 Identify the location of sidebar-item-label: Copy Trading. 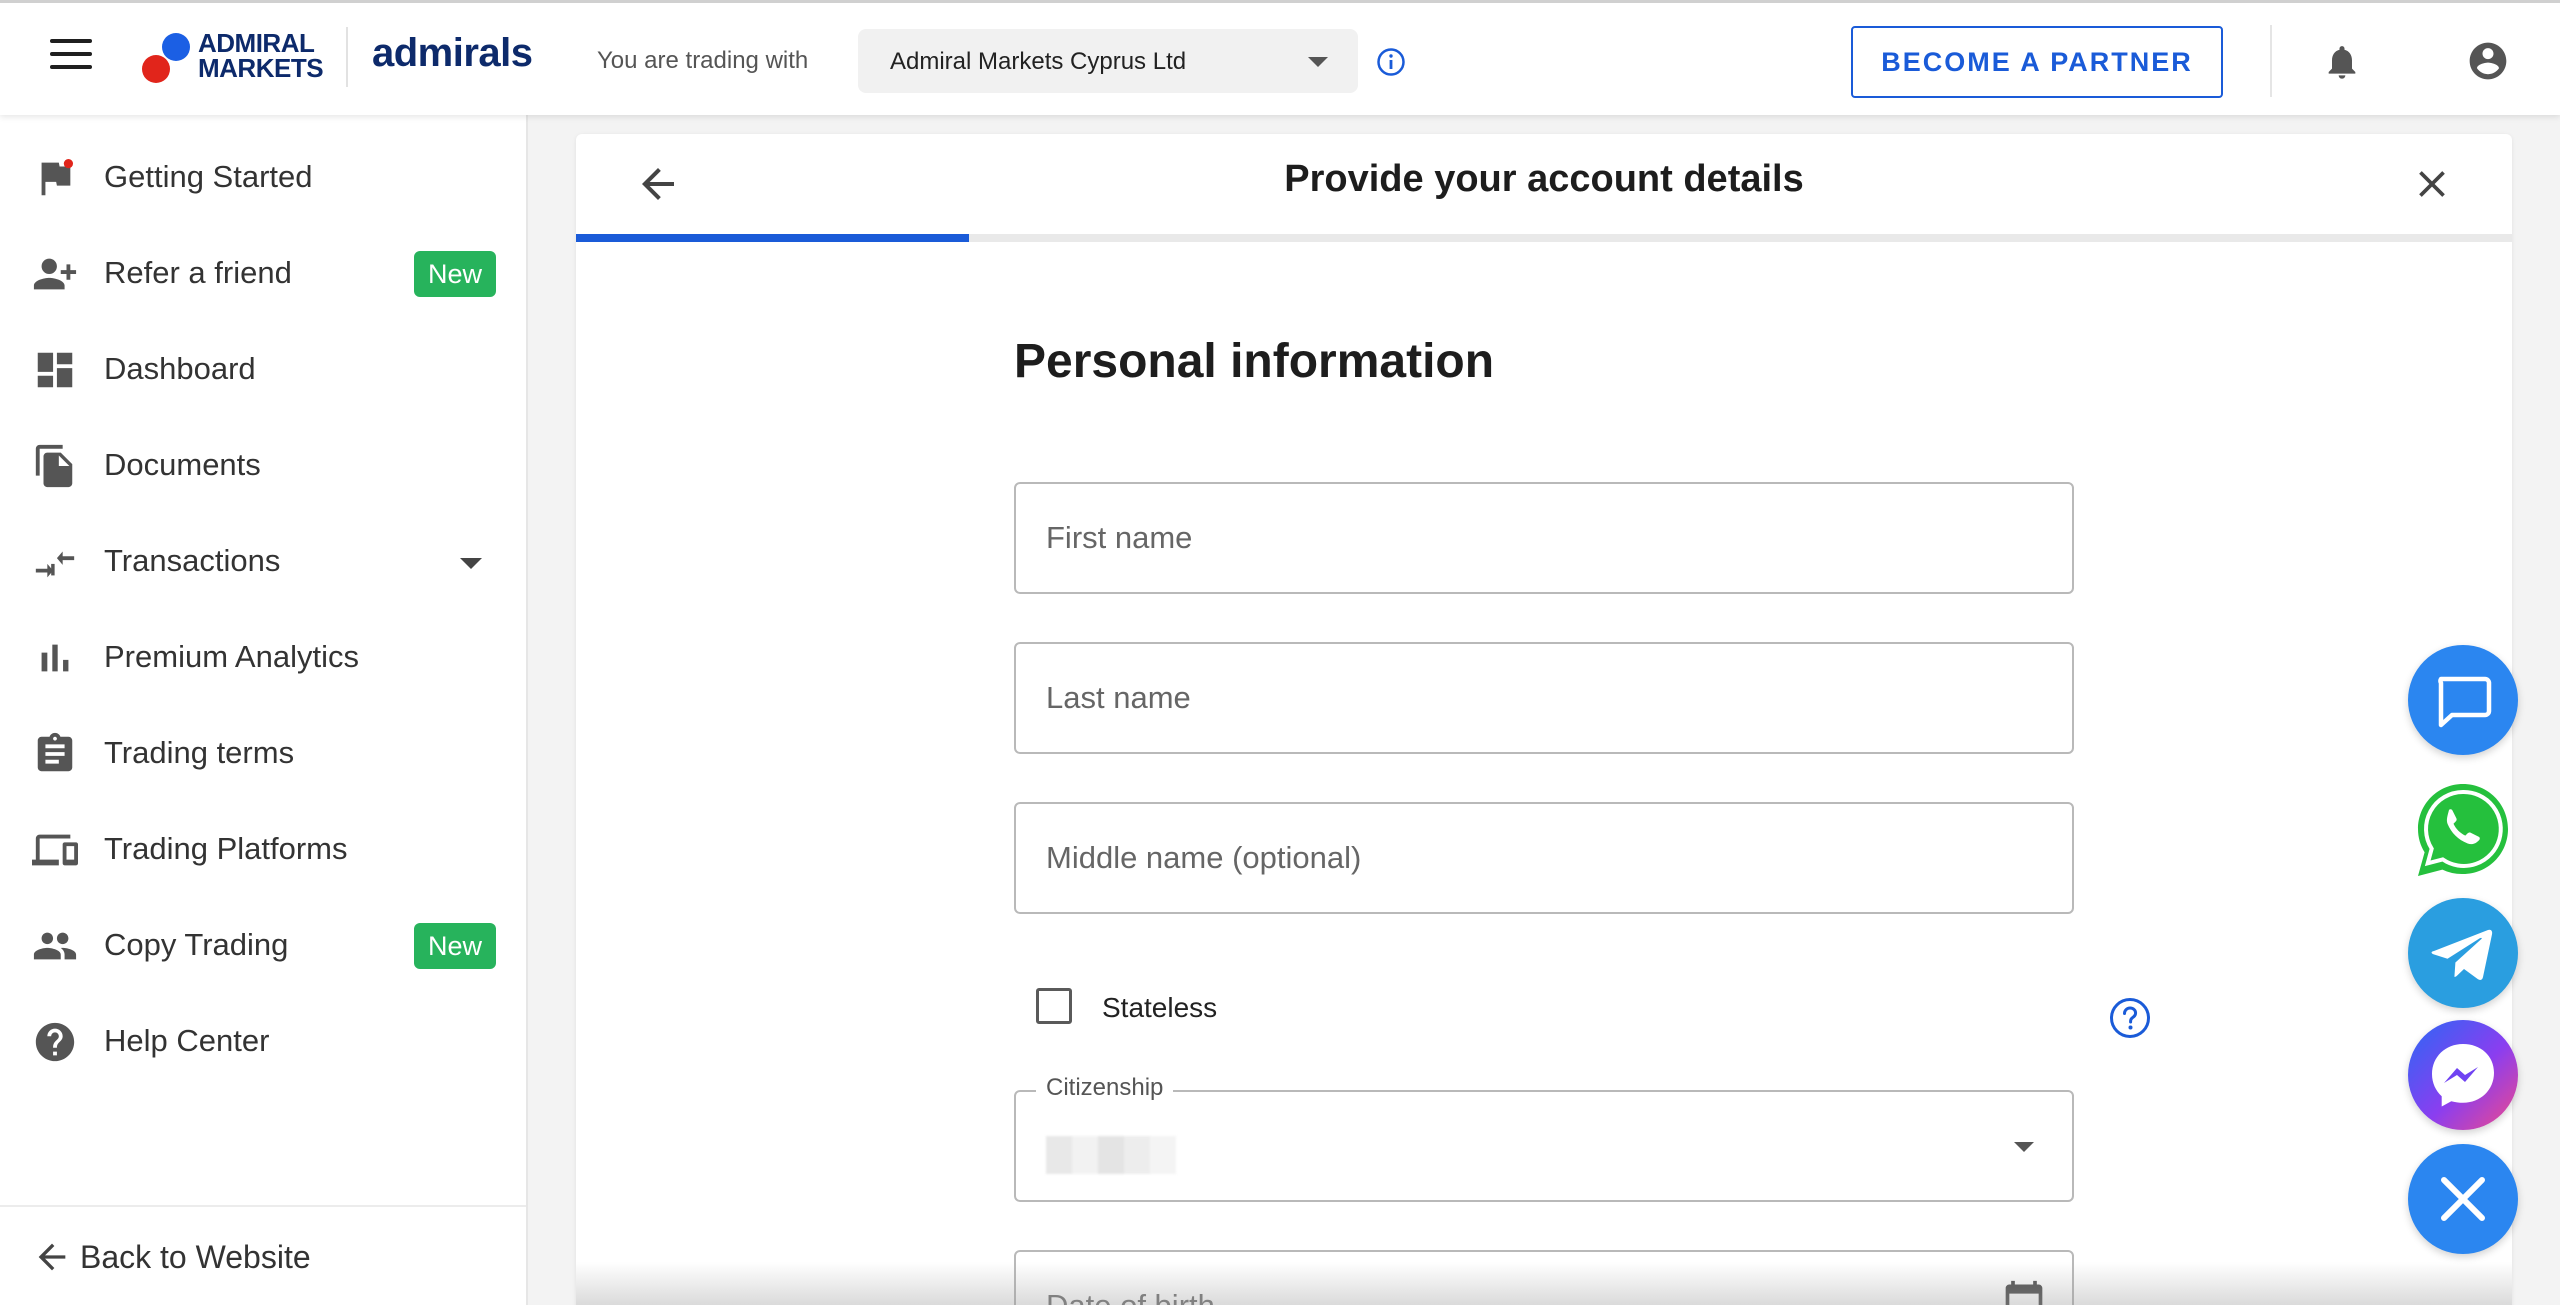
(196, 944).